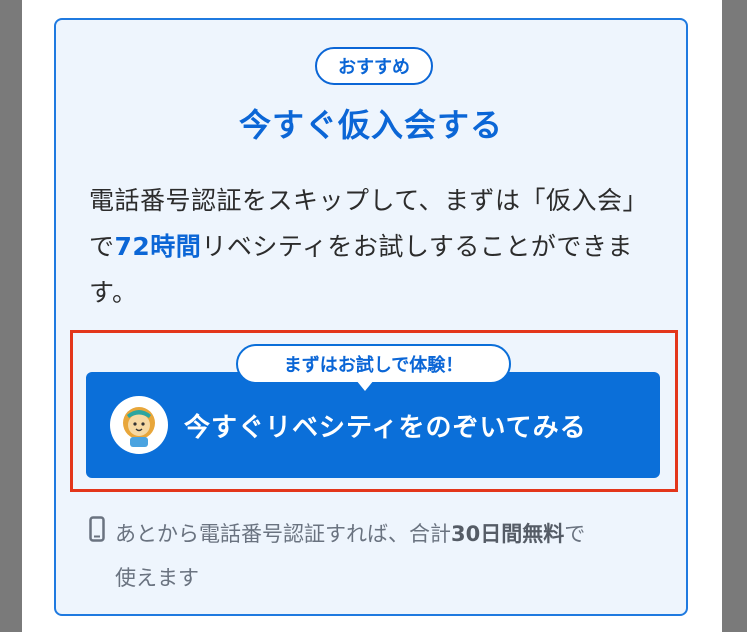  Describe the element at coordinates (157, 578) in the screenshot. I see `footnote-line-2: 使えます` at that location.